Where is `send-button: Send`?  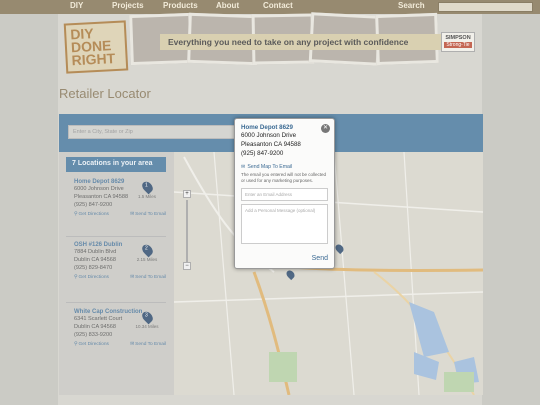
send-button: Send is located at coordinates (320, 258).